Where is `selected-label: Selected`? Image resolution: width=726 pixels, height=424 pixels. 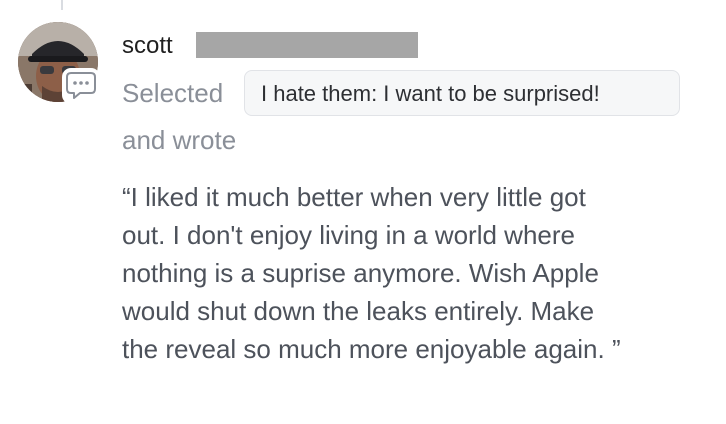 selected-label: Selected is located at coordinates (173, 93).